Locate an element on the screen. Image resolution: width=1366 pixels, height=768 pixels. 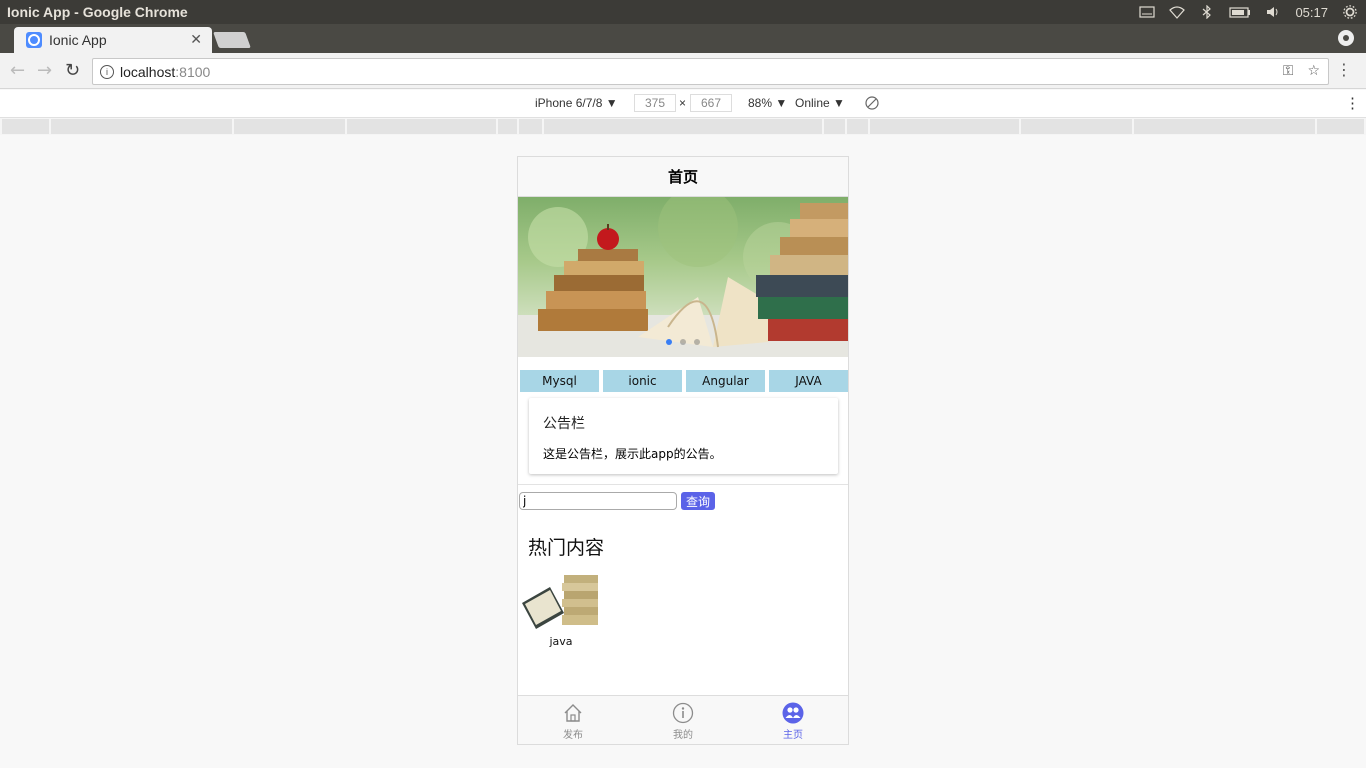
new-tab-button is located at coordinates (232, 40).